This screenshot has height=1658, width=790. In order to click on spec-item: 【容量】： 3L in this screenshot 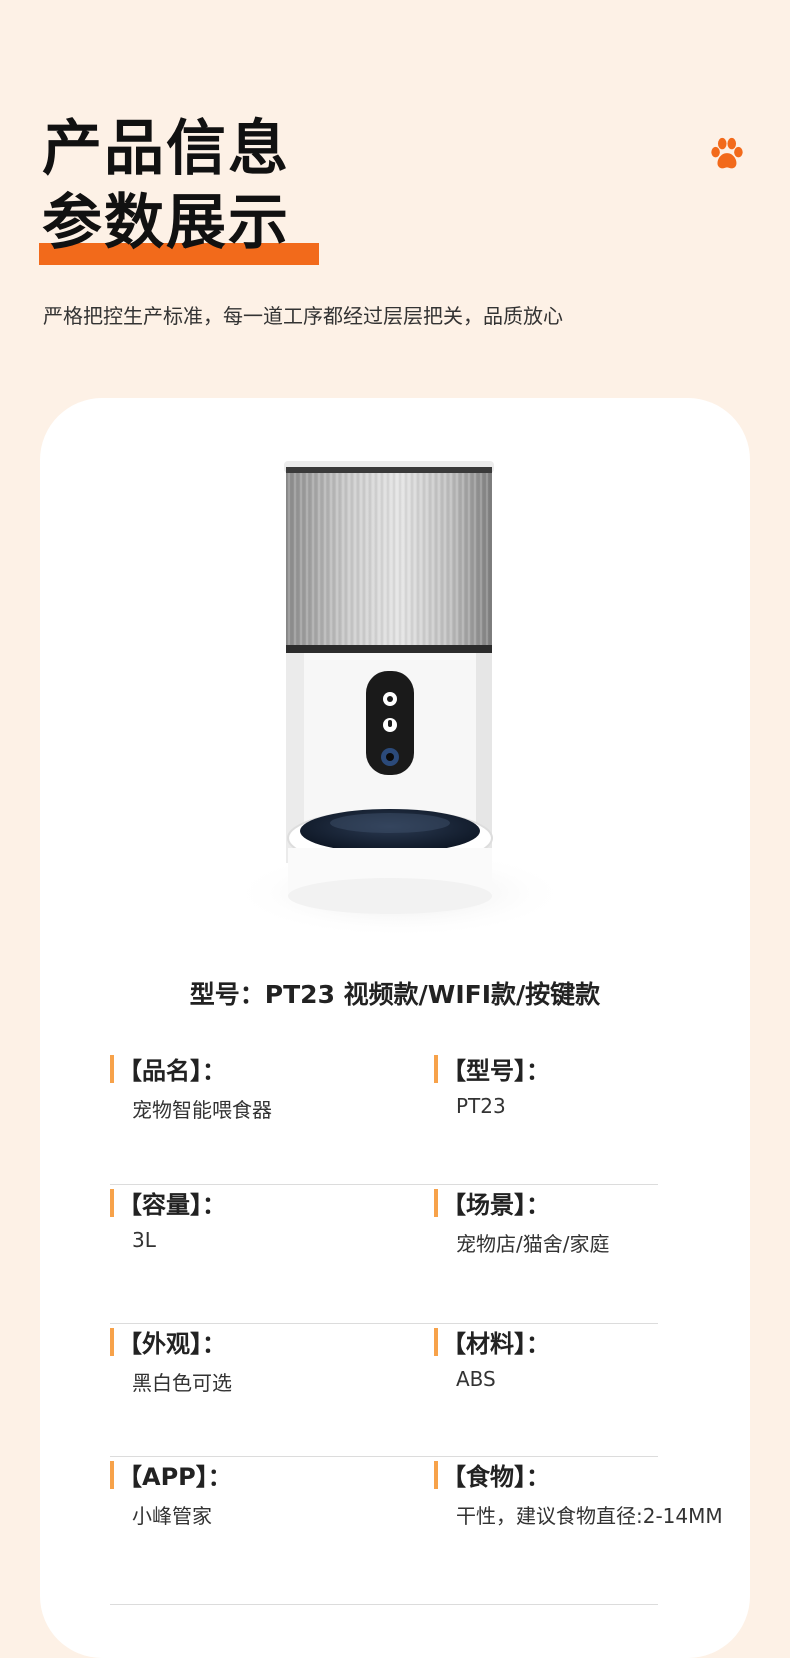, I will do `click(168, 1218)`.